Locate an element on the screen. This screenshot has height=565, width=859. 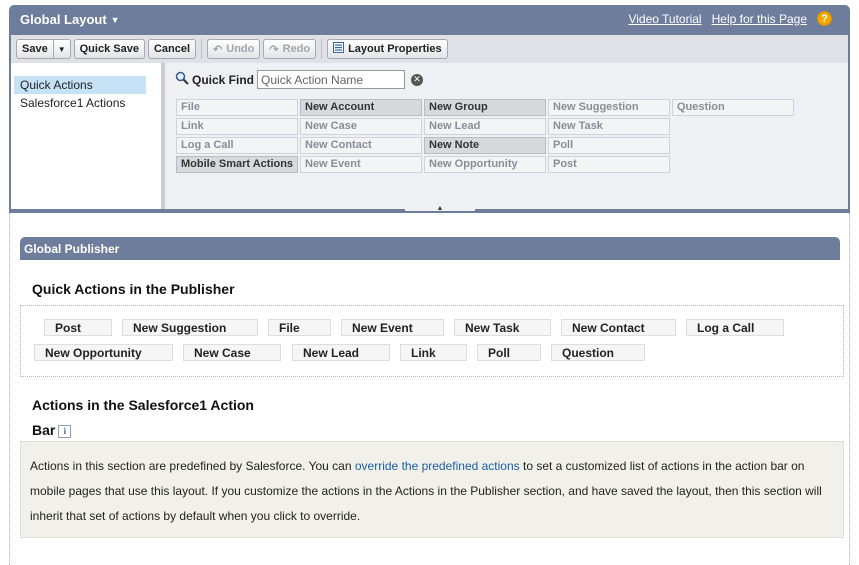
cancel-button: Cancel is located at coordinates (172, 49).